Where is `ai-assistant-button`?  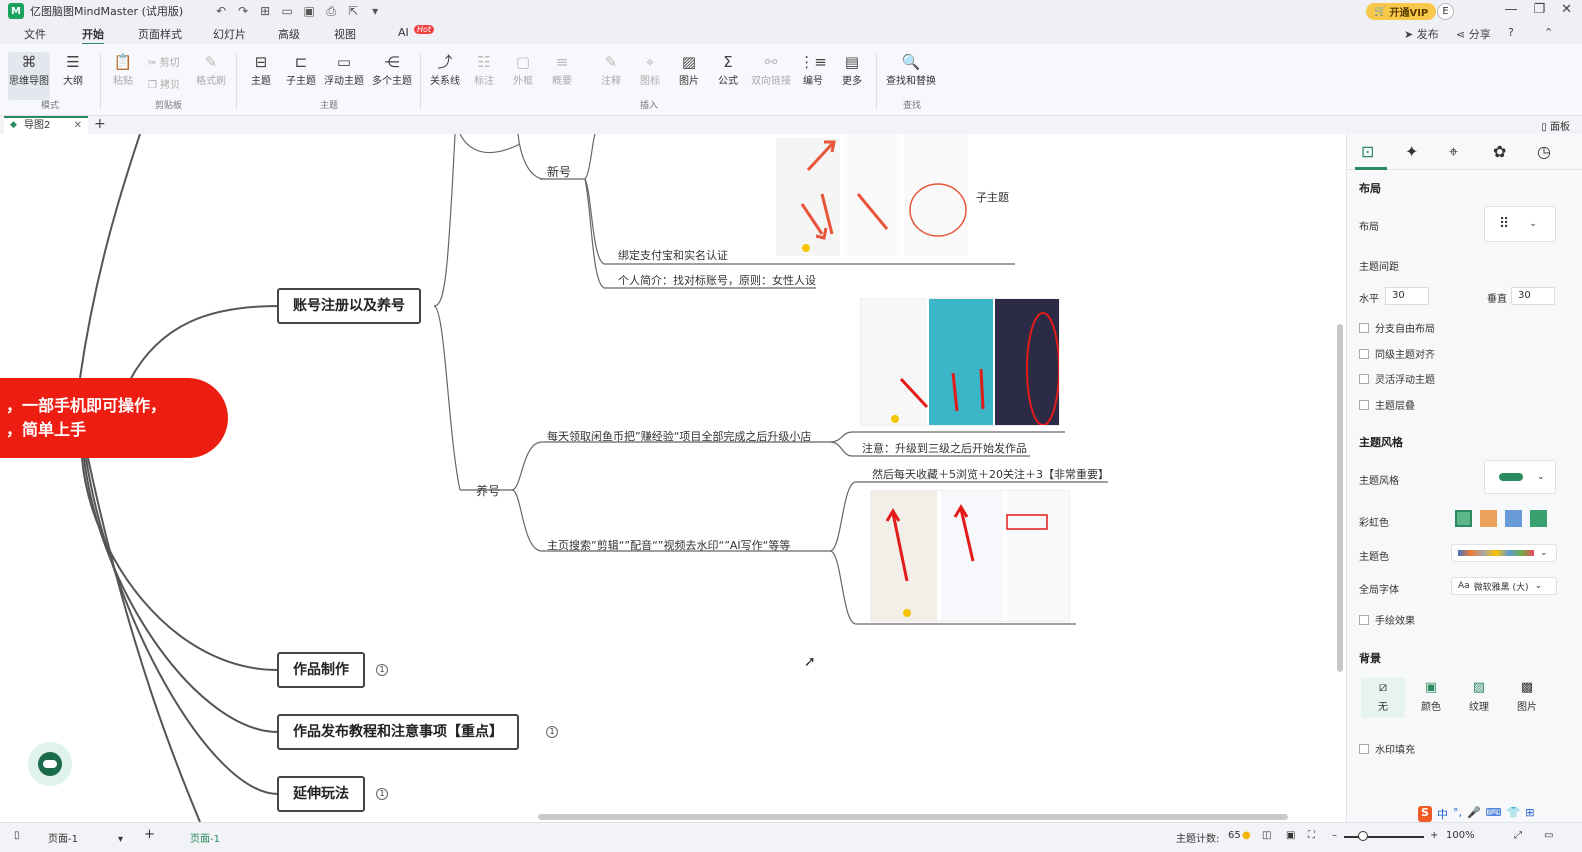 ai-assistant-button is located at coordinates (50, 764).